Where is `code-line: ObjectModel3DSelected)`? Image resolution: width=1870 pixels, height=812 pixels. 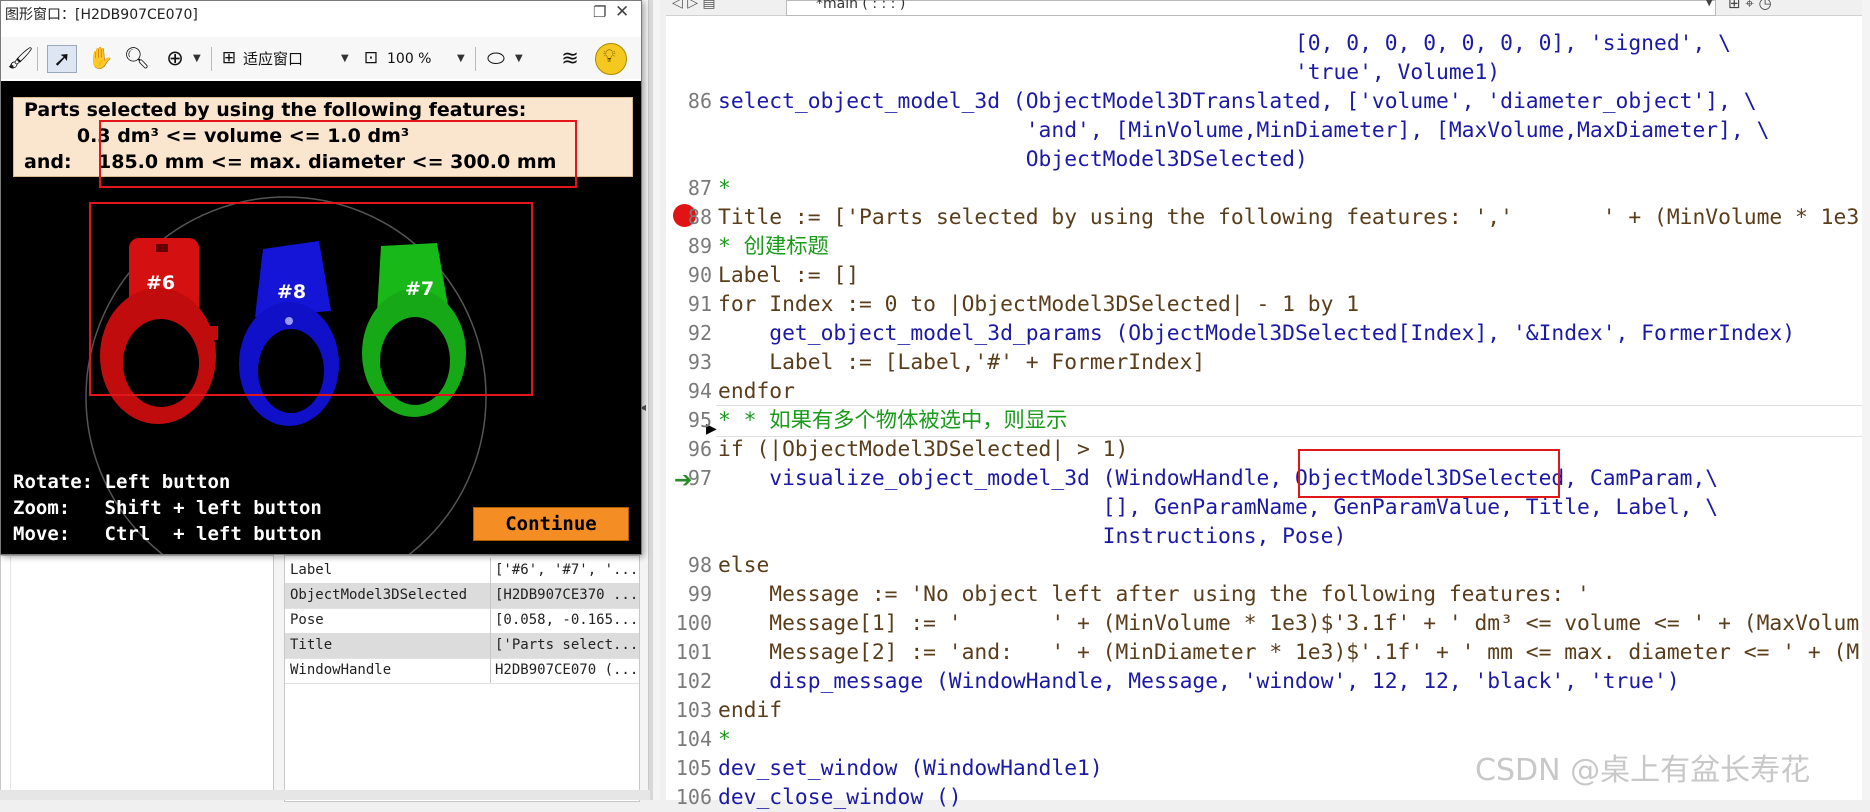 code-line: ObjectModel3DSelected) is located at coordinates (1013, 159).